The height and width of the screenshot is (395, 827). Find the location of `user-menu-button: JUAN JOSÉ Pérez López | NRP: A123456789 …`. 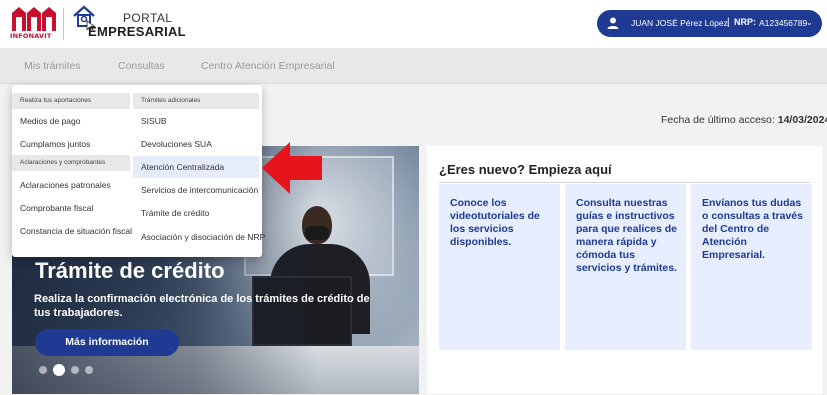

user-menu-button: JUAN JOSÉ Pérez López | NRP: A123456789 … is located at coordinates (709, 23).